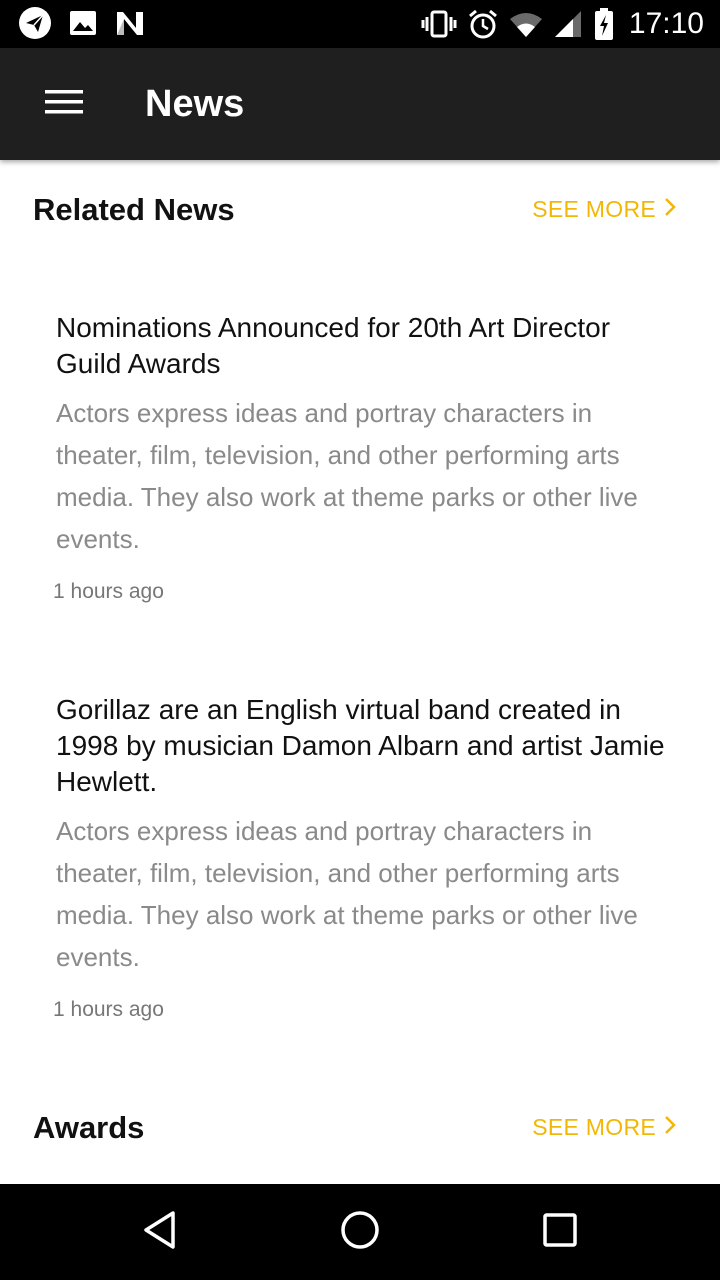  I want to click on section-title: Related News, so click(134, 209).